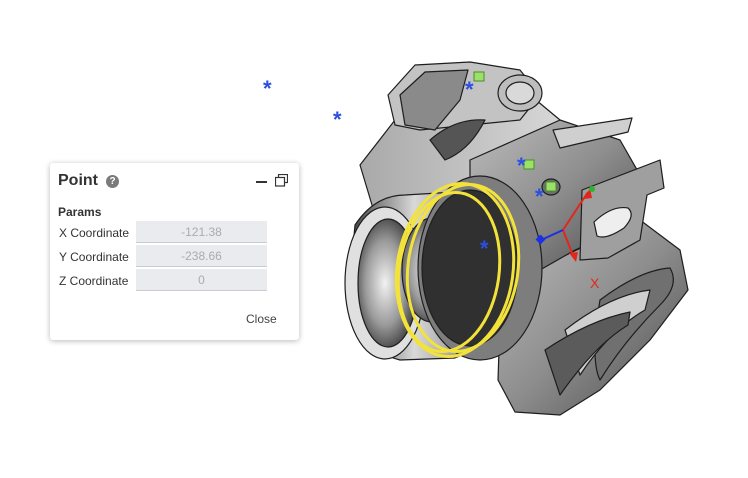 This screenshot has height=478, width=748. Describe the element at coordinates (112, 181) in the screenshot. I see `help-icon: ?` at that location.